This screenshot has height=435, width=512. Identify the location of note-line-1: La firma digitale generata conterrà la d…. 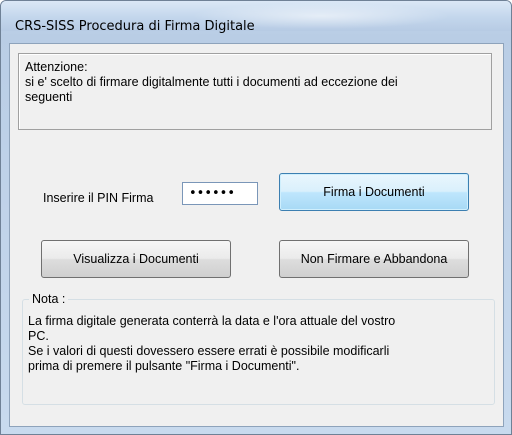
(212, 321).